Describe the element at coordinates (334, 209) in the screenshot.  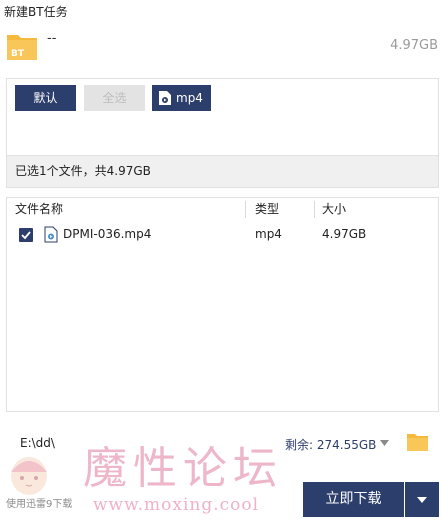
I see `column-header-size: 大小` at that location.